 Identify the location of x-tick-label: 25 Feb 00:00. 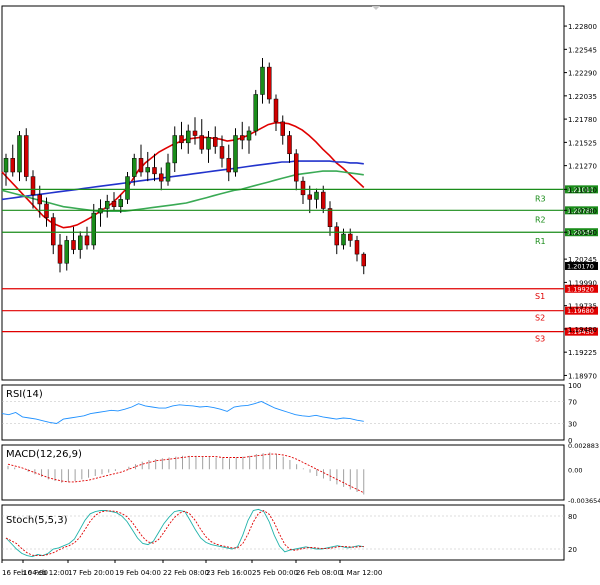
(275, 573).